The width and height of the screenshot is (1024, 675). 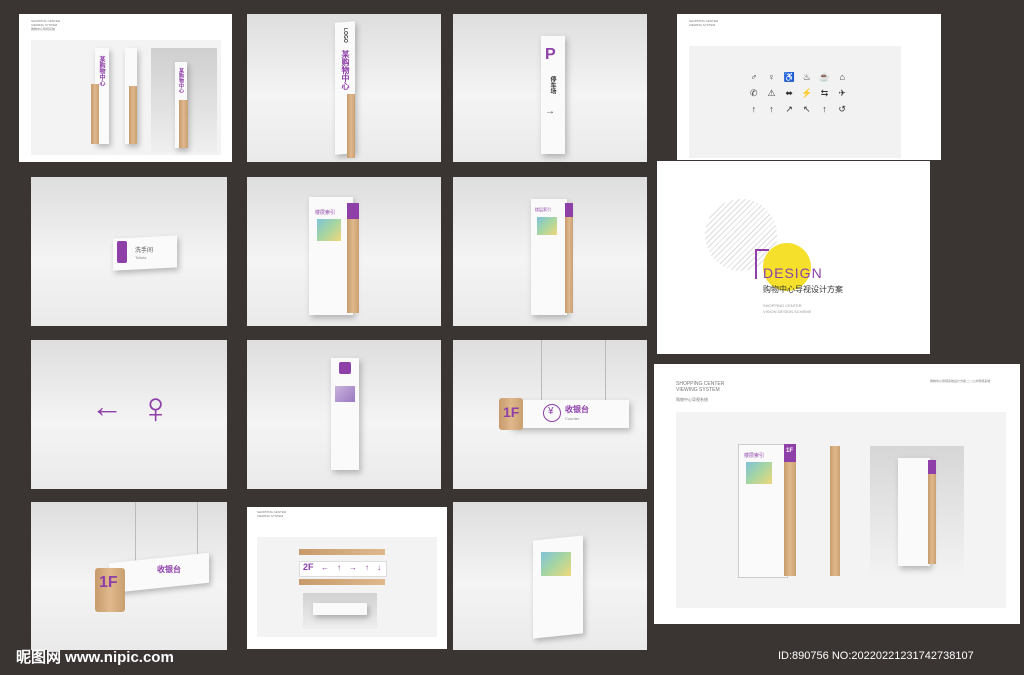 I want to click on icon-sheet-glyph-icon: ♨, so click(x=806, y=77).